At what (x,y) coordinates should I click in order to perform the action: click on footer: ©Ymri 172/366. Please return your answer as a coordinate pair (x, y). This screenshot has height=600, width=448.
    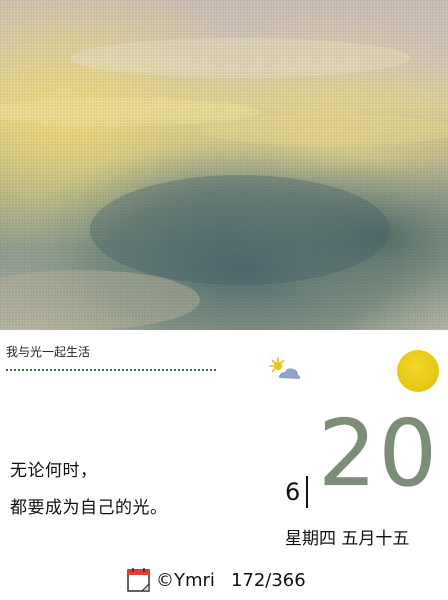
    Looking at the image, I should click on (216, 580).